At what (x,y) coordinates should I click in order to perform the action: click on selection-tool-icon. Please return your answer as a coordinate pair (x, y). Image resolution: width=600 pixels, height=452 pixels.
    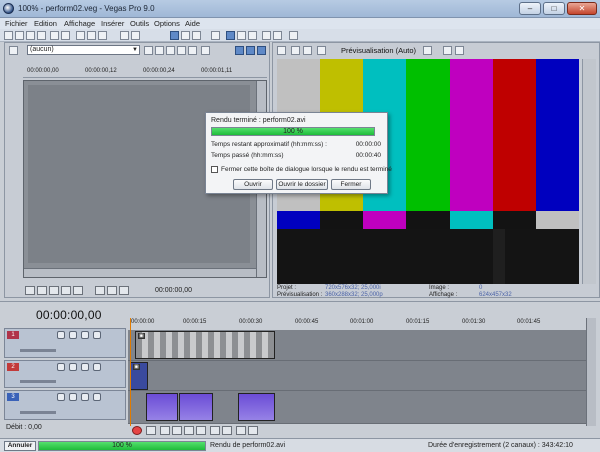
    Looking at the image, I should click on (196, 35).